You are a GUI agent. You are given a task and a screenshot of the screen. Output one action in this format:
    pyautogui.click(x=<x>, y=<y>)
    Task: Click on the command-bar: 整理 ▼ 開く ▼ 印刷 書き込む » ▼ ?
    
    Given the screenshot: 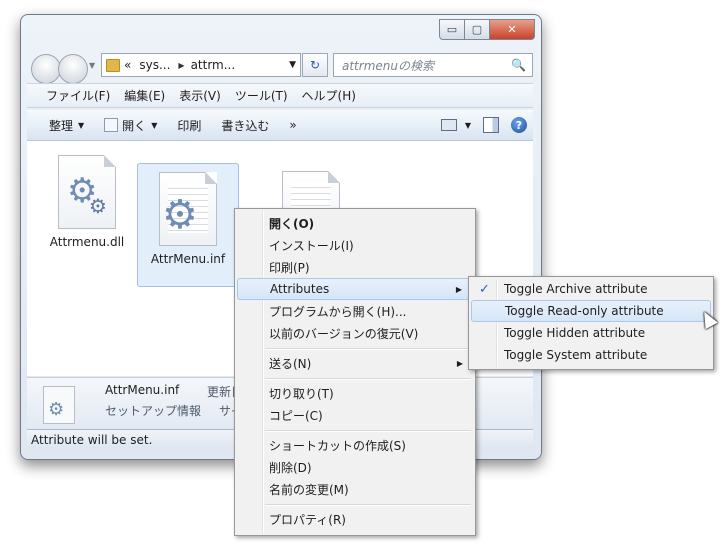 What is the action you would take?
    pyautogui.click(x=280, y=125)
    